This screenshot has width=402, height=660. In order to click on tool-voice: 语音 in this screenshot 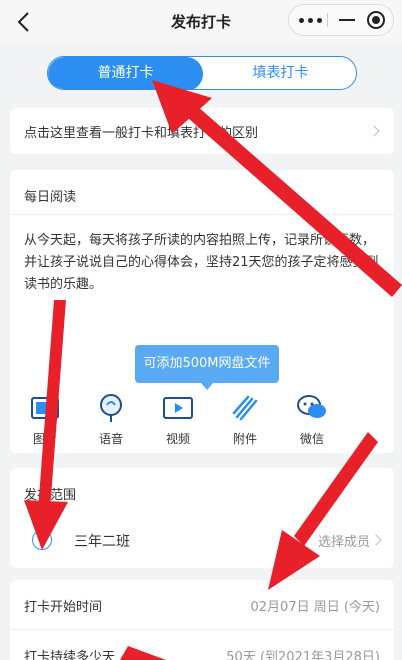, I will do `click(111, 420)`.